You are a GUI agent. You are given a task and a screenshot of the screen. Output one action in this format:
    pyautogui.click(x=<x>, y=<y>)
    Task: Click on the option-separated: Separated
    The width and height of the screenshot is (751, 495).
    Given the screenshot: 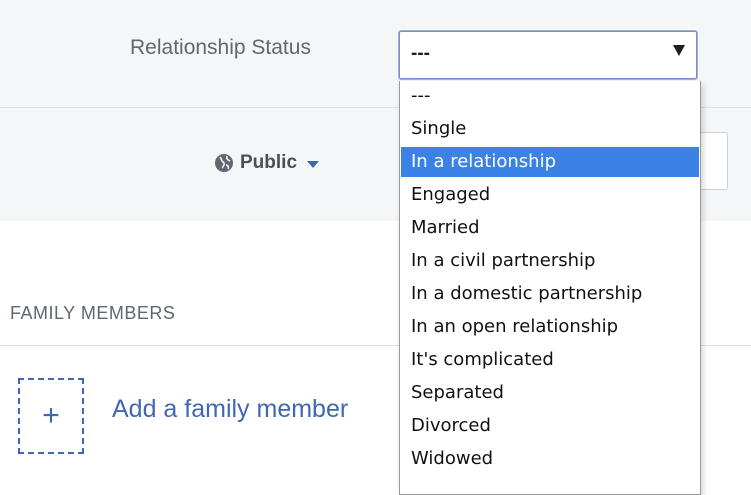 What is the action you would take?
    pyautogui.click(x=550, y=393)
    